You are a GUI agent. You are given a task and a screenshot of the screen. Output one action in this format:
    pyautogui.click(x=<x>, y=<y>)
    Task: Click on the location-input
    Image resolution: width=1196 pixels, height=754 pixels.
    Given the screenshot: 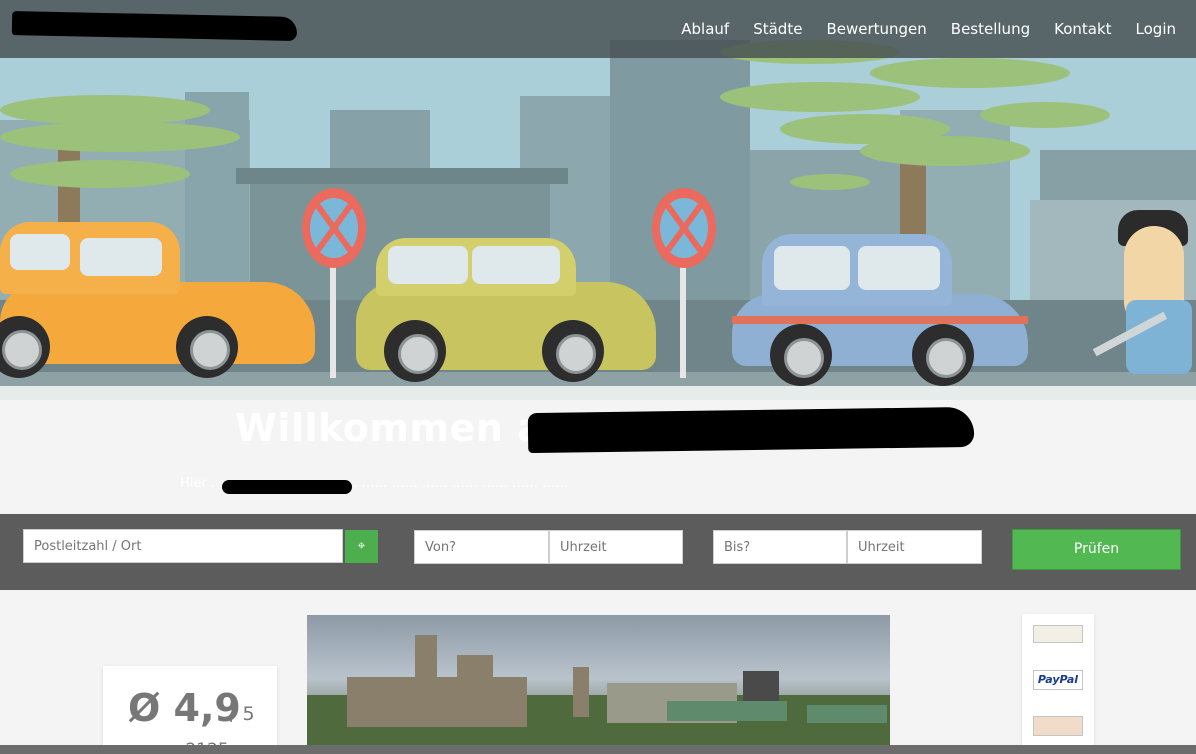 What is the action you would take?
    pyautogui.click(x=183, y=546)
    